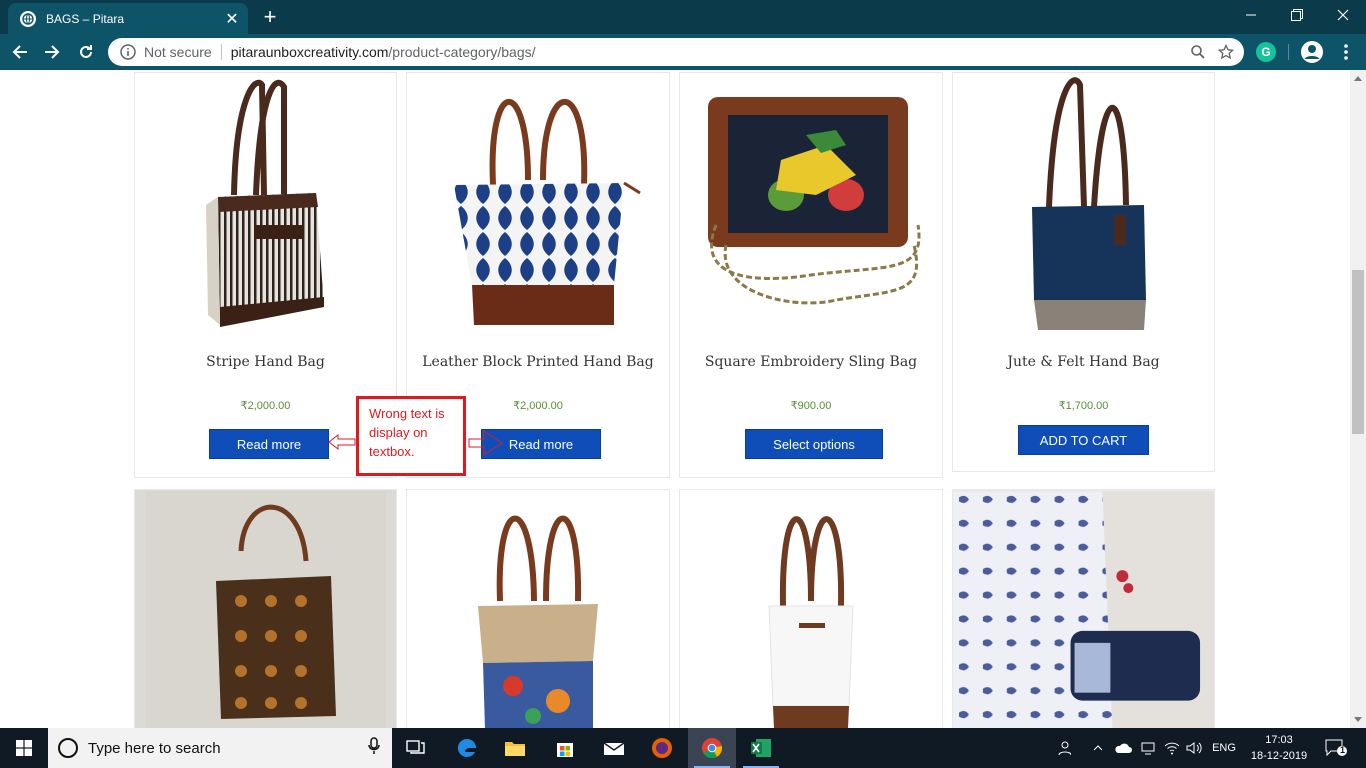 The image size is (1366, 768). I want to click on chrome-menu-icon, so click(1346, 52).